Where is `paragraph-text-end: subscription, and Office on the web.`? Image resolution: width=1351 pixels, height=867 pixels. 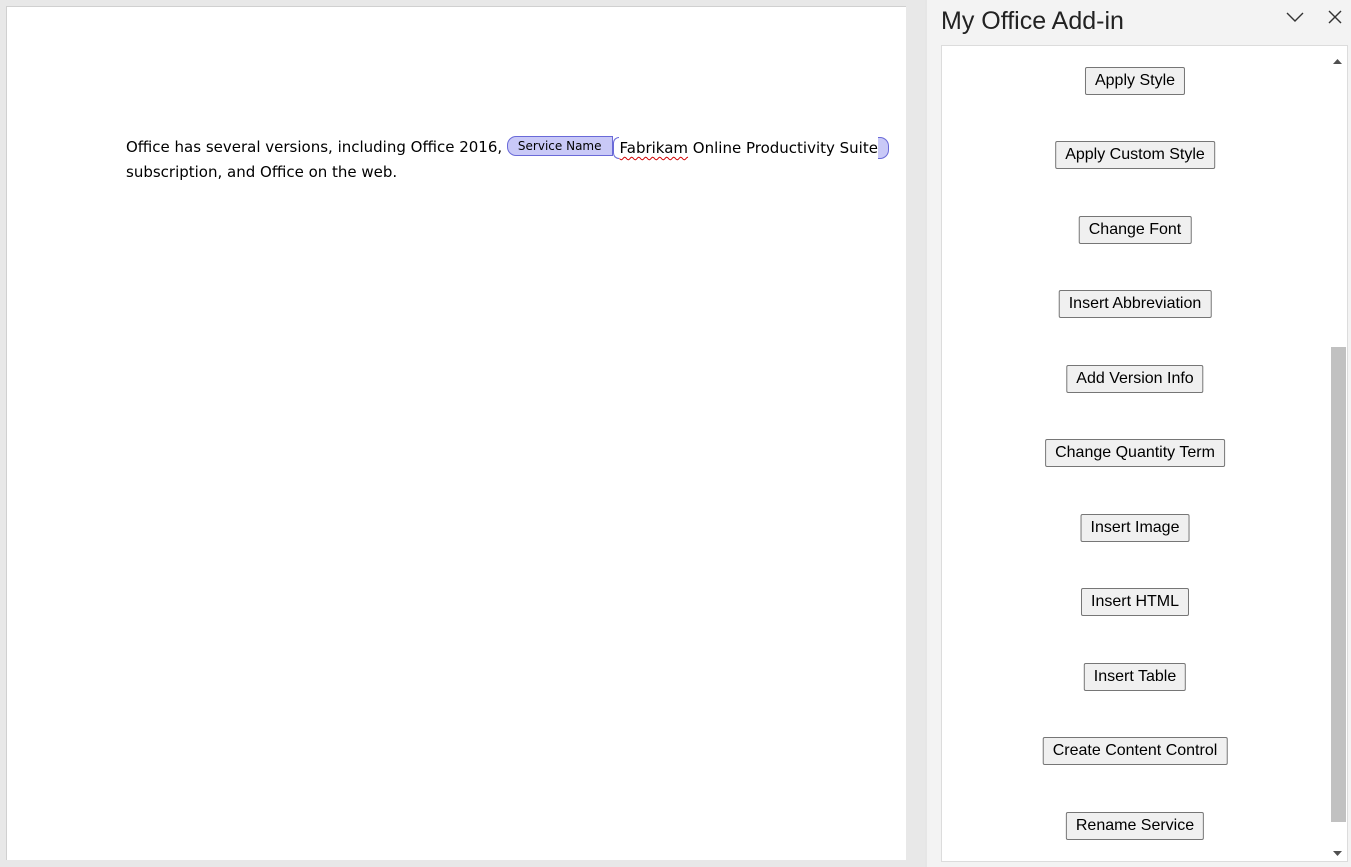
paragraph-text-end: subscription, and Office on the web. is located at coordinates (262, 172).